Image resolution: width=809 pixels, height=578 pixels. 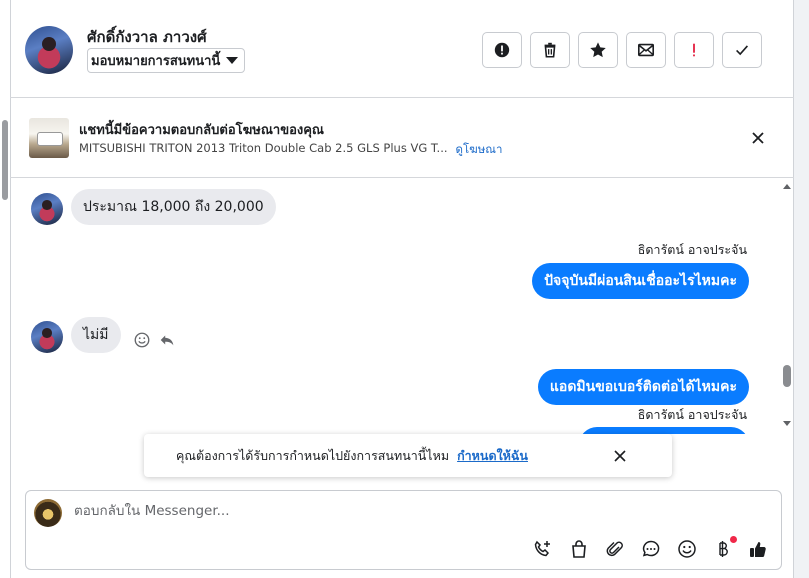 I want to click on star-icon, so click(x=598, y=50).